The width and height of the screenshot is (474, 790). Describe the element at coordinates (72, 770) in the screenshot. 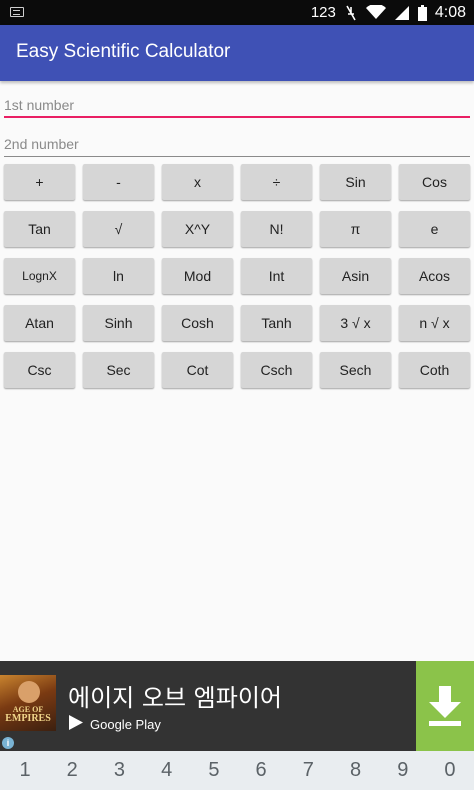

I see `num-key-2: 2` at that location.